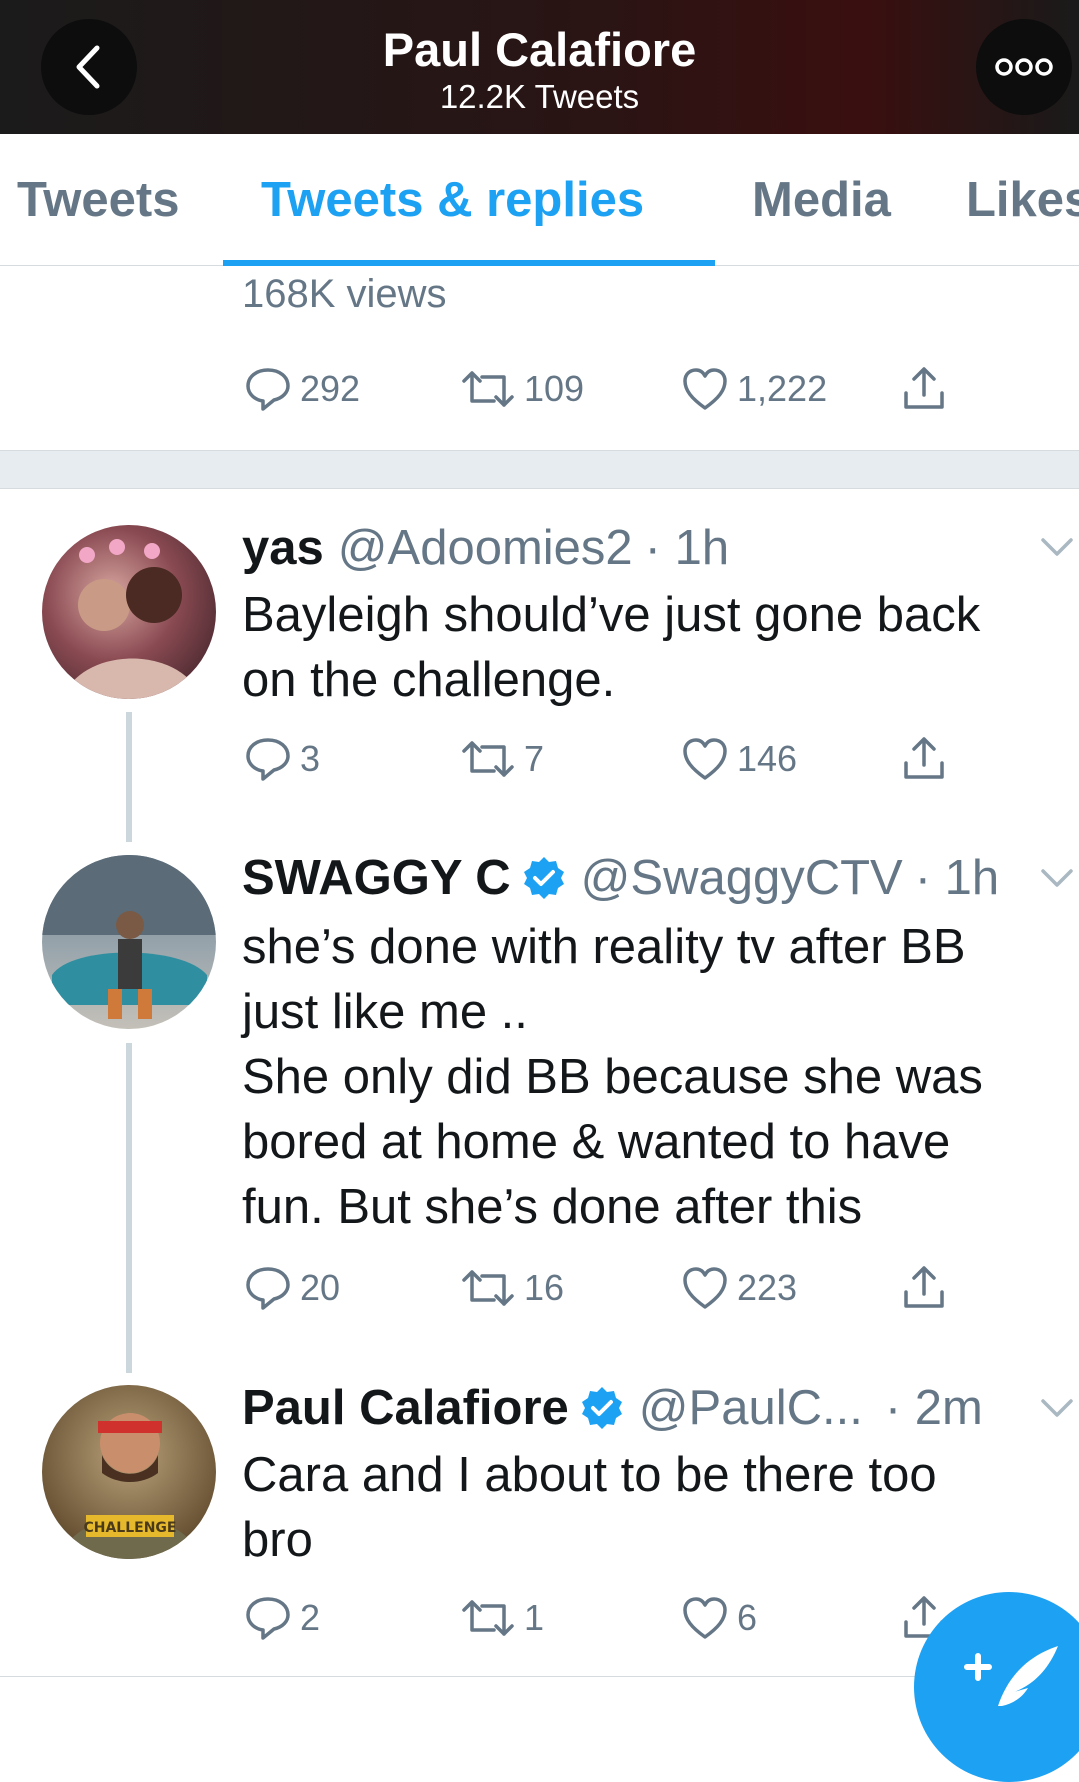 The width and height of the screenshot is (1079, 1782). I want to click on tweet-actions: 292 109 1,222, so click(539, 395).